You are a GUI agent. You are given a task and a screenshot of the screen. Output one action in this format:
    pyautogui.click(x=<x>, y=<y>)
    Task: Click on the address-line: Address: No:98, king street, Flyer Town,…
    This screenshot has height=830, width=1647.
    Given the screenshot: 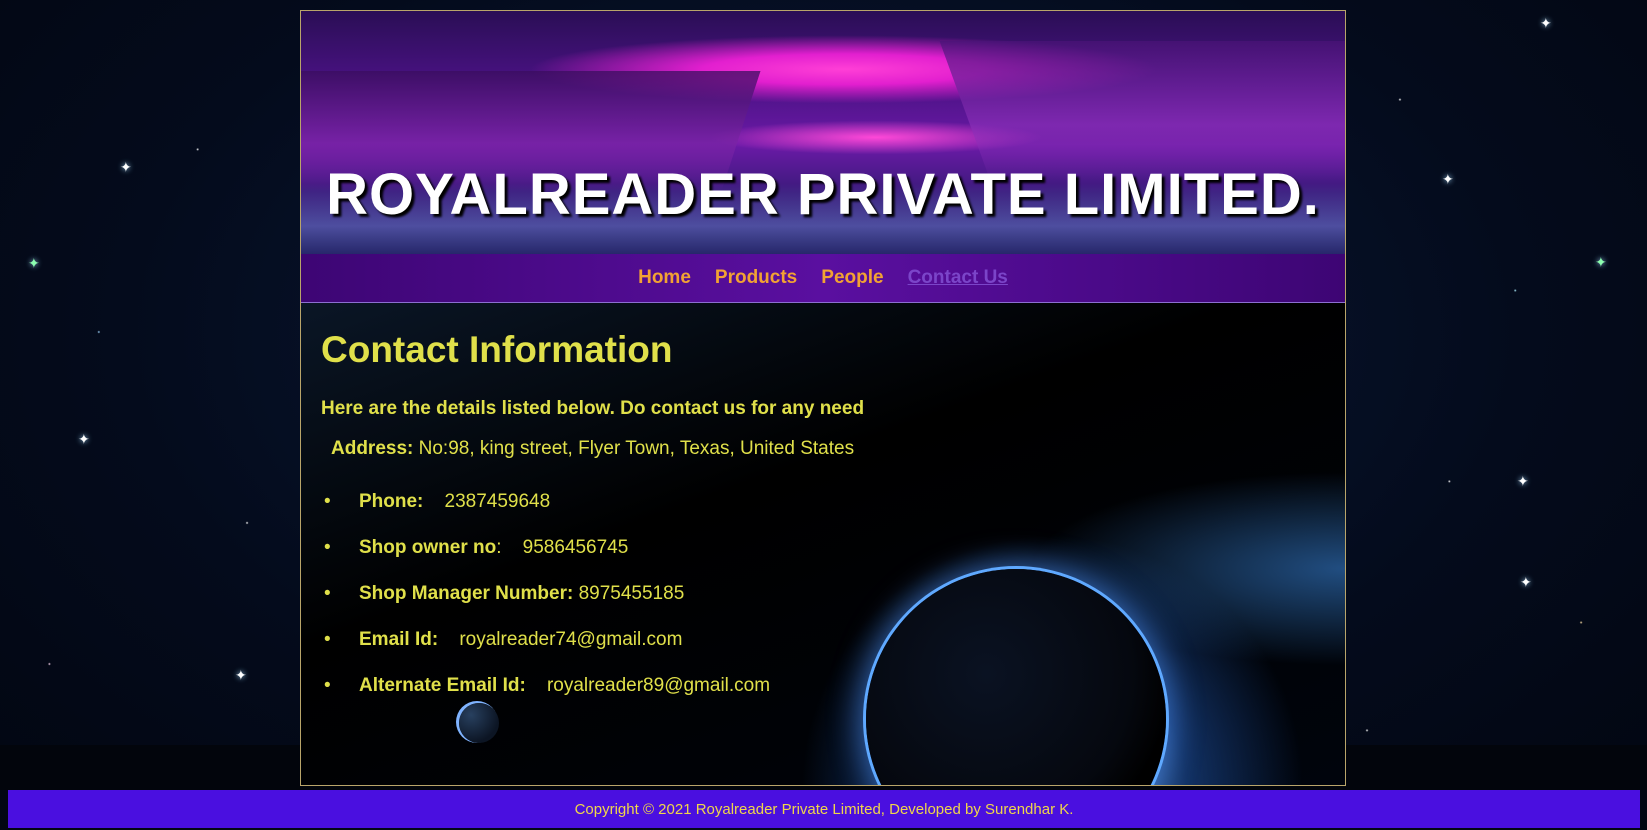 What is the action you would take?
    pyautogui.click(x=828, y=449)
    